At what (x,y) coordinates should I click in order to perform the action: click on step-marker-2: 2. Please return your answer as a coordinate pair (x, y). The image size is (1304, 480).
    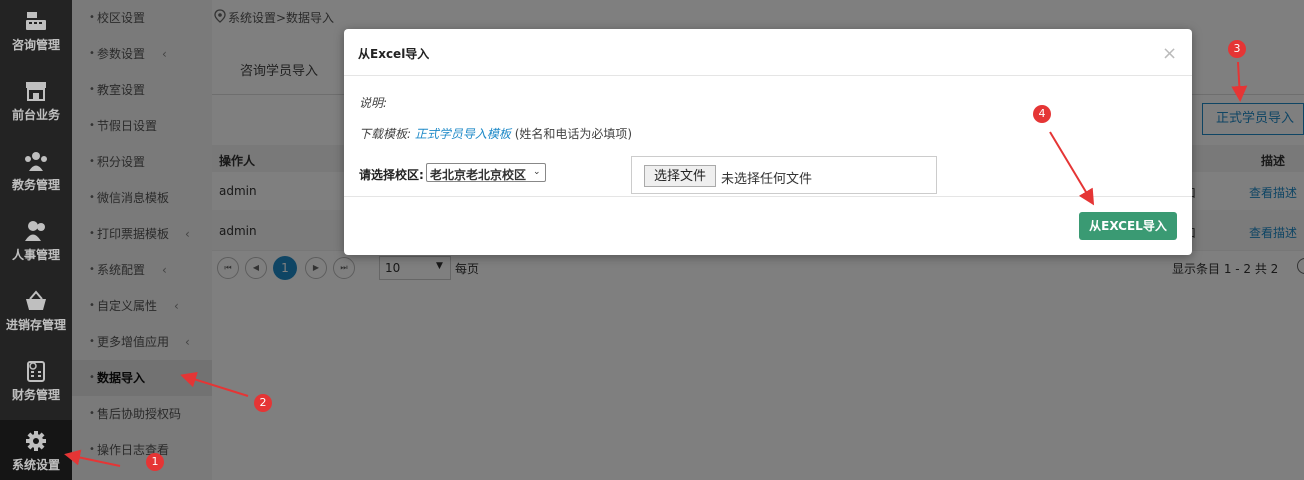
    Looking at the image, I should click on (263, 403).